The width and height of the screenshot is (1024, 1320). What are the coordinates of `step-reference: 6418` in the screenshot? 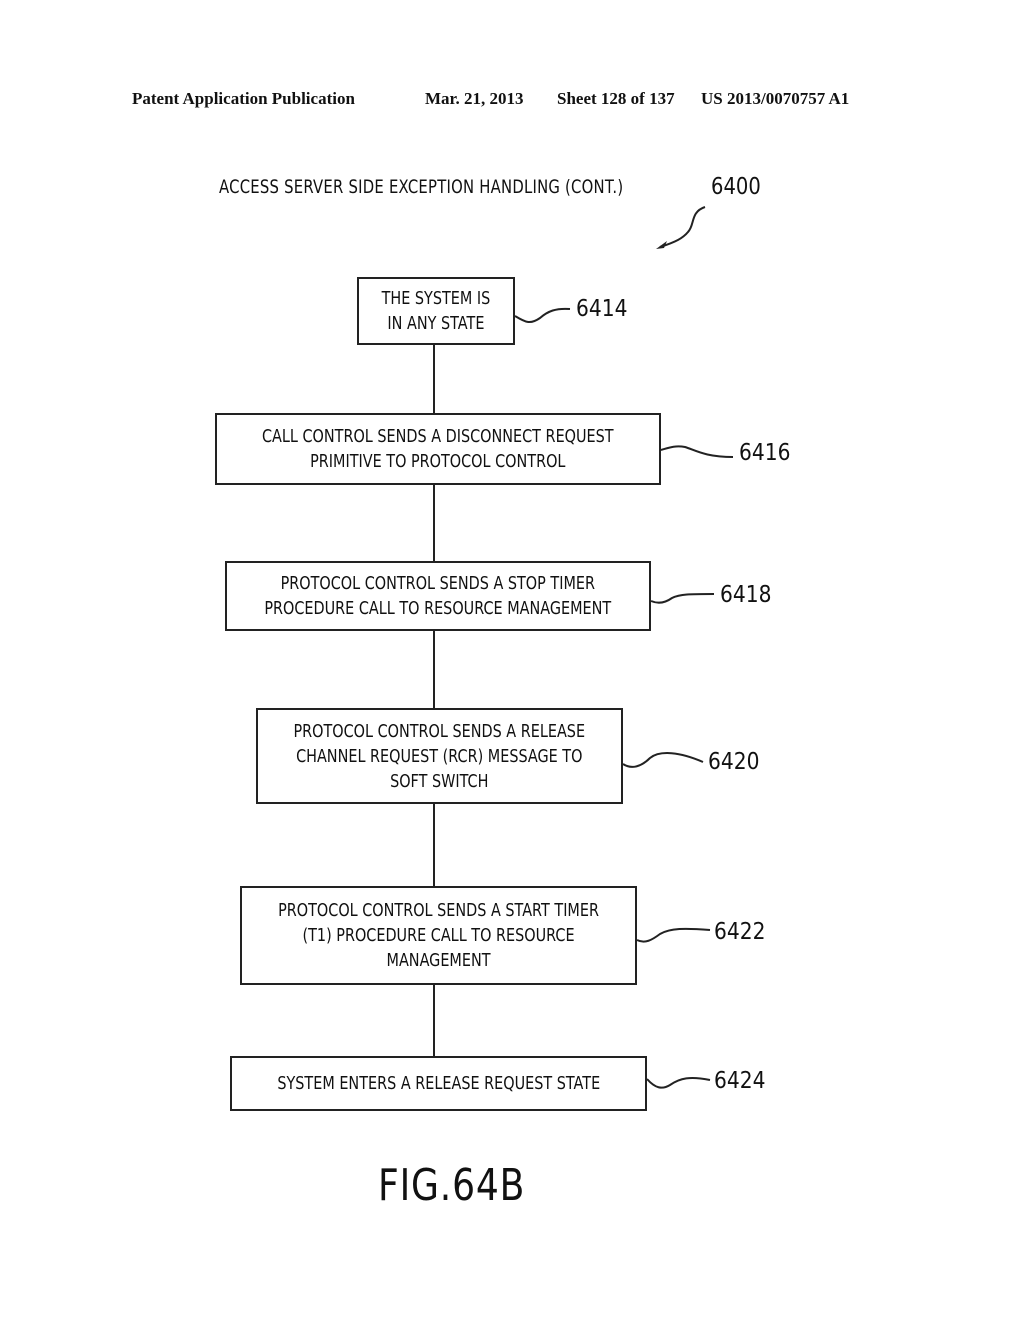 It's located at (746, 595).